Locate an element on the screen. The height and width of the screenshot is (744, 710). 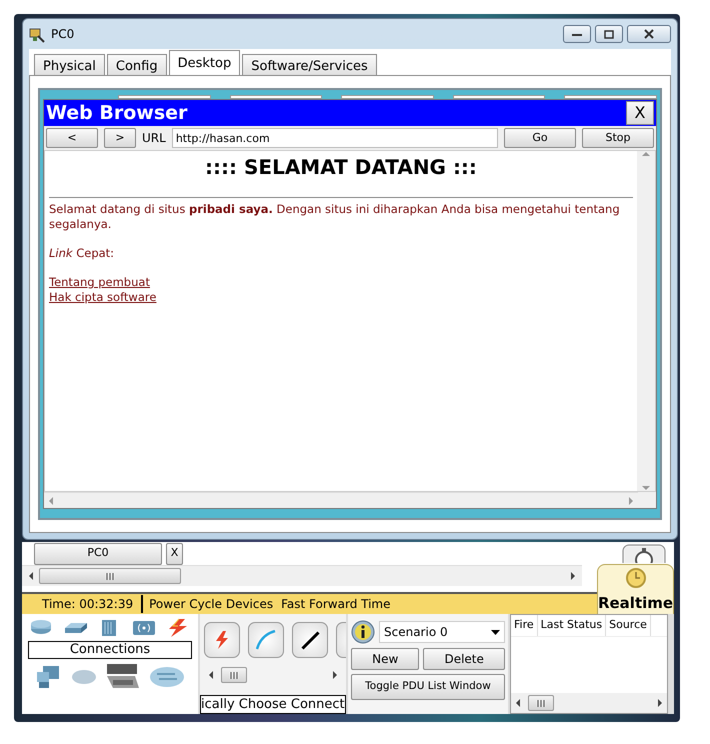
mode-label: Realtime is located at coordinates (636, 603).